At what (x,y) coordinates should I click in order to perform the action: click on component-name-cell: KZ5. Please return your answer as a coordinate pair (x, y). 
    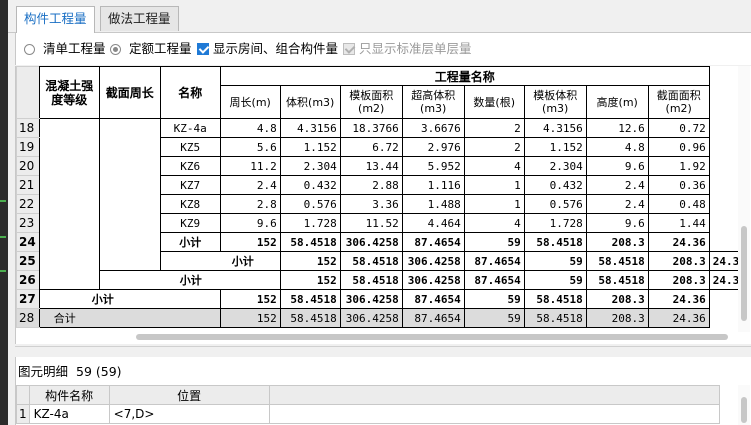
    Looking at the image, I should click on (190, 147).